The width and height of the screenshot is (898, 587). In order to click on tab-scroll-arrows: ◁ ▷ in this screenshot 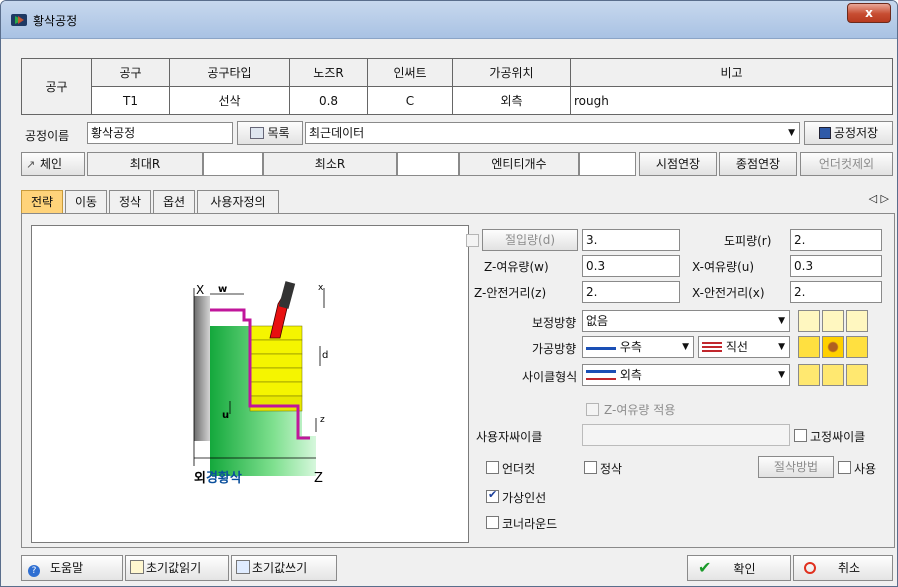, I will do `click(879, 198)`.